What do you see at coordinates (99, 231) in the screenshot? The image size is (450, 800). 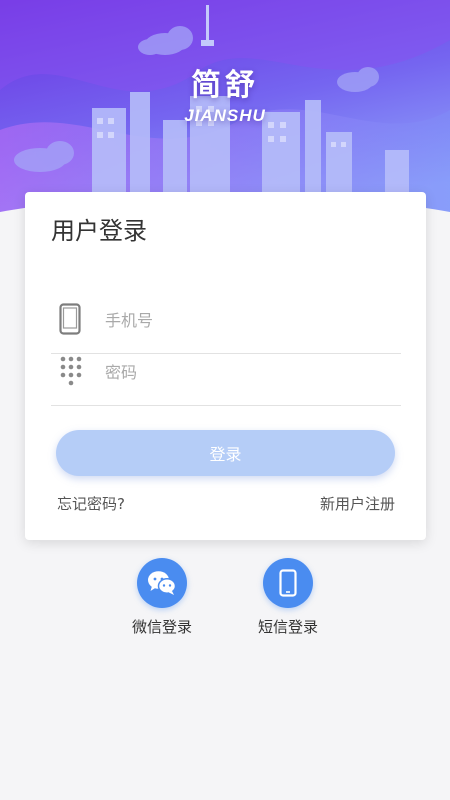 I see `login-title: 用户登录` at bounding box center [99, 231].